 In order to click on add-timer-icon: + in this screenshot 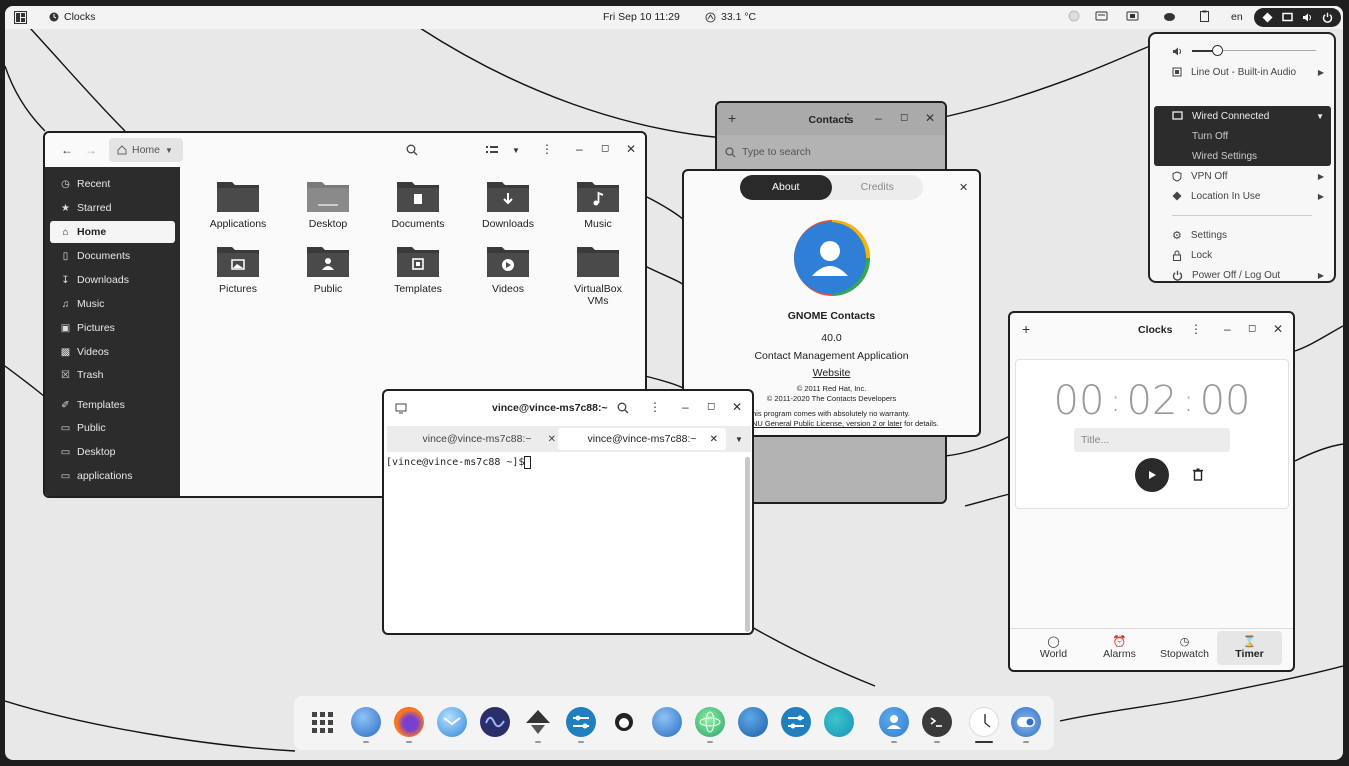, I will do `click(1026, 329)`.